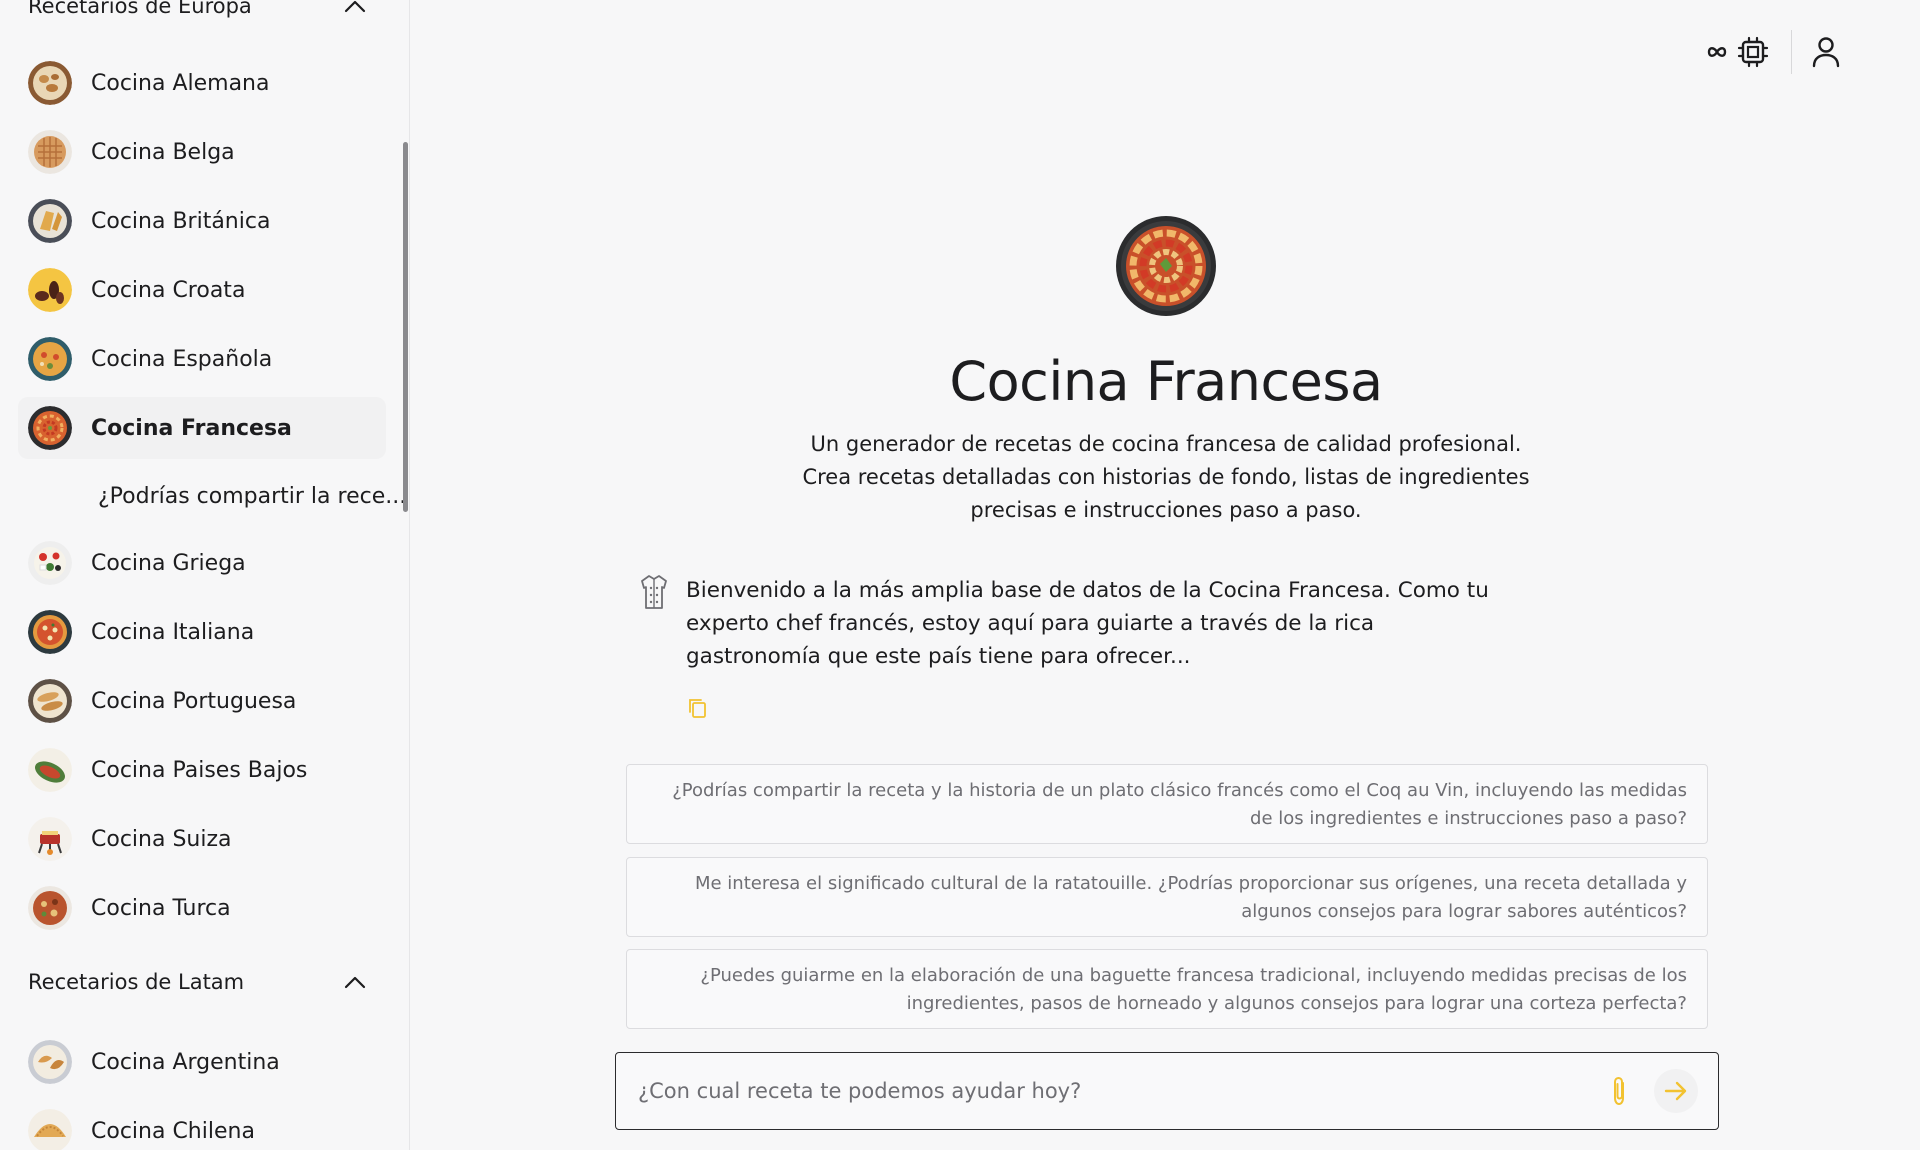 Image resolution: width=1920 pixels, height=1150 pixels. I want to click on send-button, so click(1676, 1091).